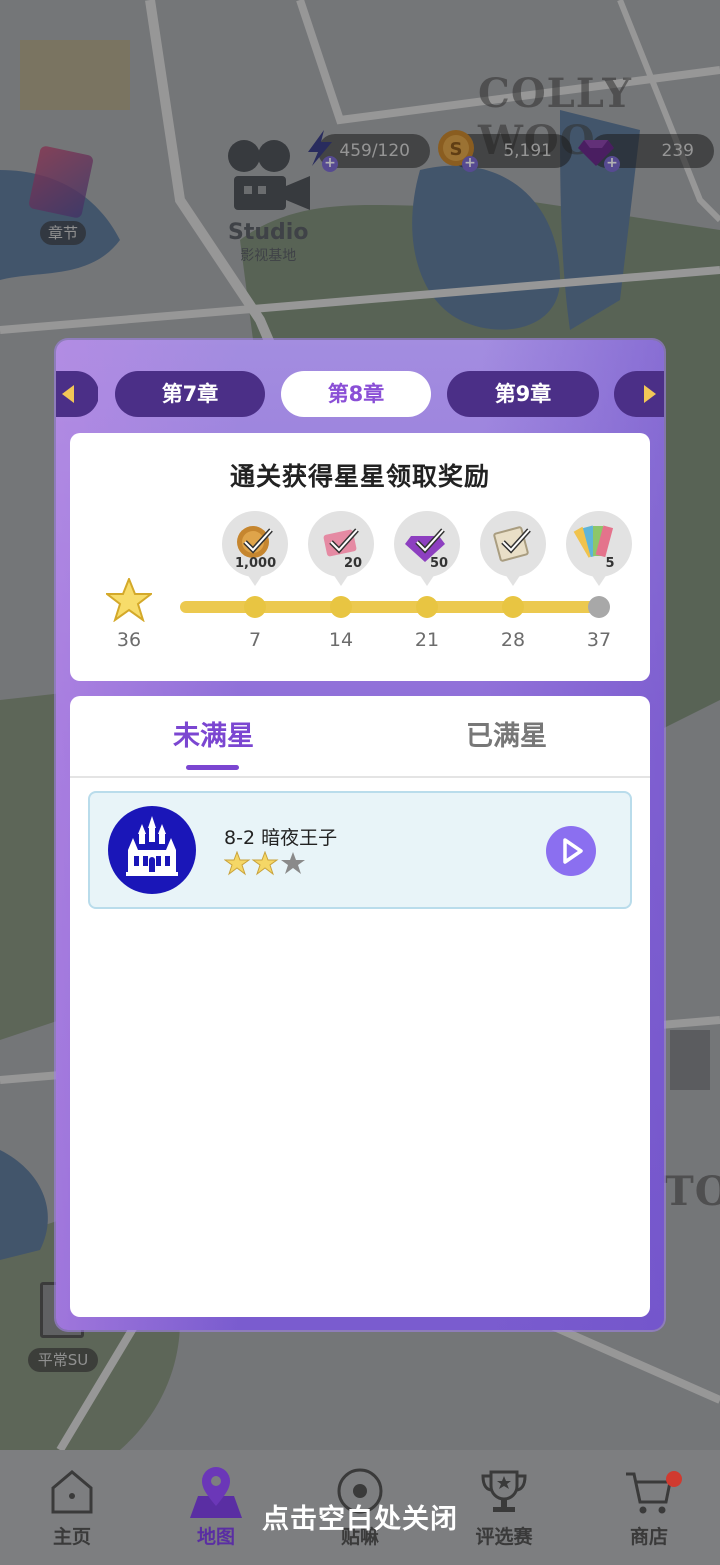 This screenshot has width=720, height=1565. What do you see at coordinates (390, 607) in the screenshot?
I see `star-progress-track` at bounding box center [390, 607].